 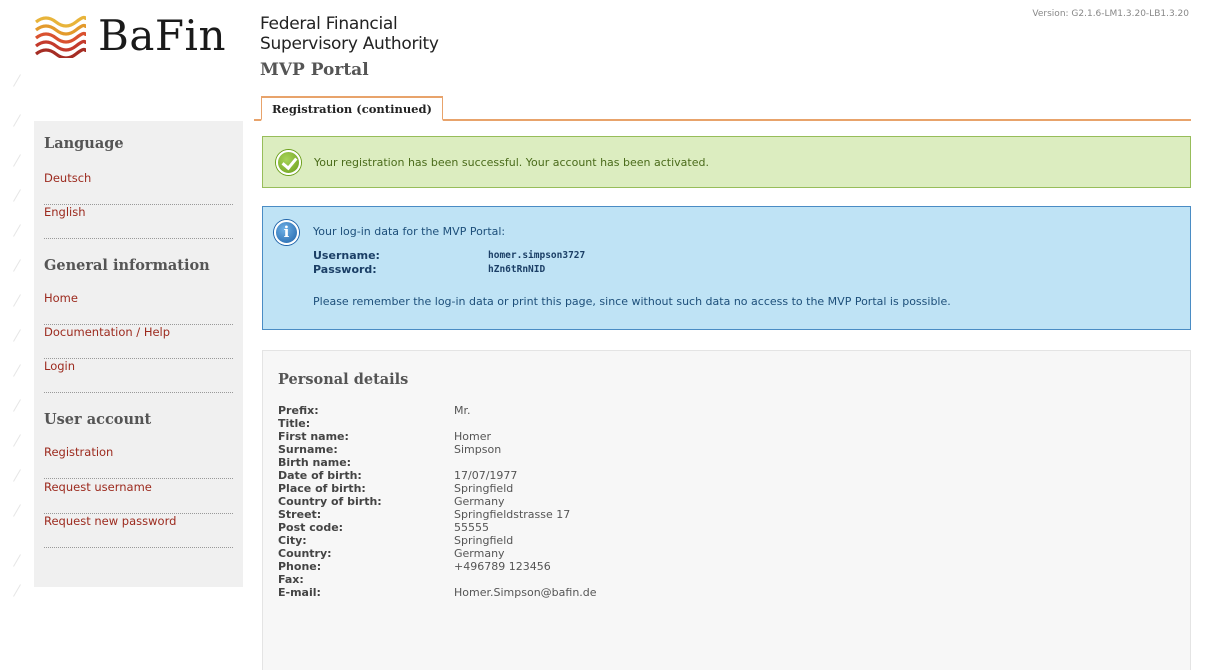 What do you see at coordinates (320, 475) in the screenshot?
I see `detail-label: Date of birth:` at bounding box center [320, 475].